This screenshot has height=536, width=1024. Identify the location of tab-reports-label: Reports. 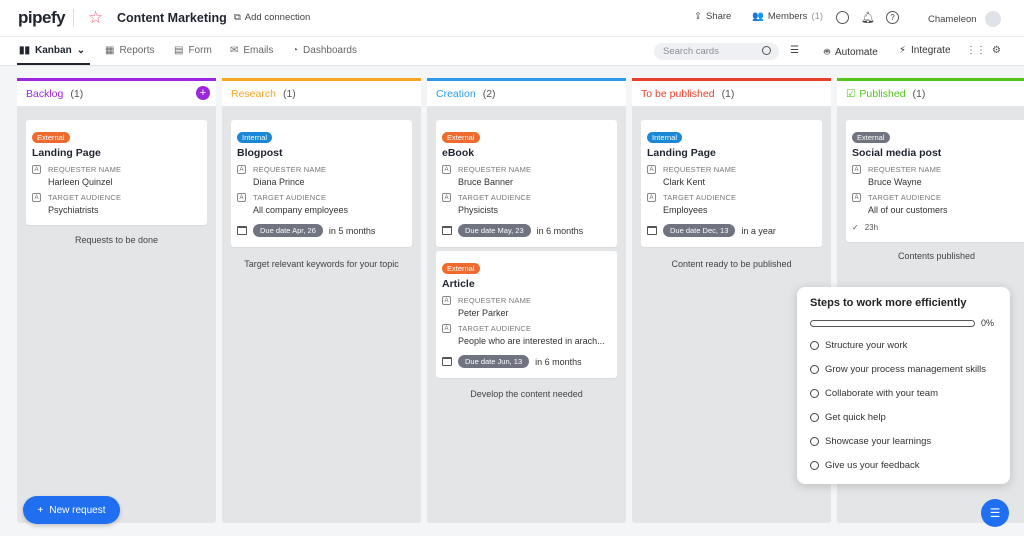
(137, 50).